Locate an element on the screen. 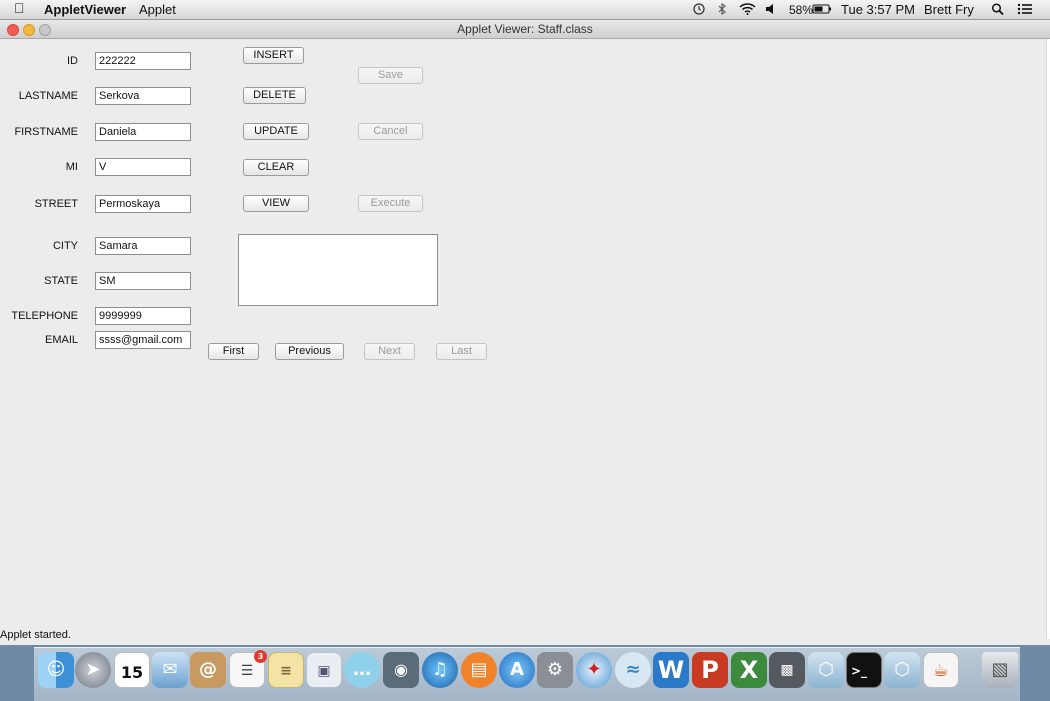  telephone-label: TELEPHONE is located at coordinates (44, 316).